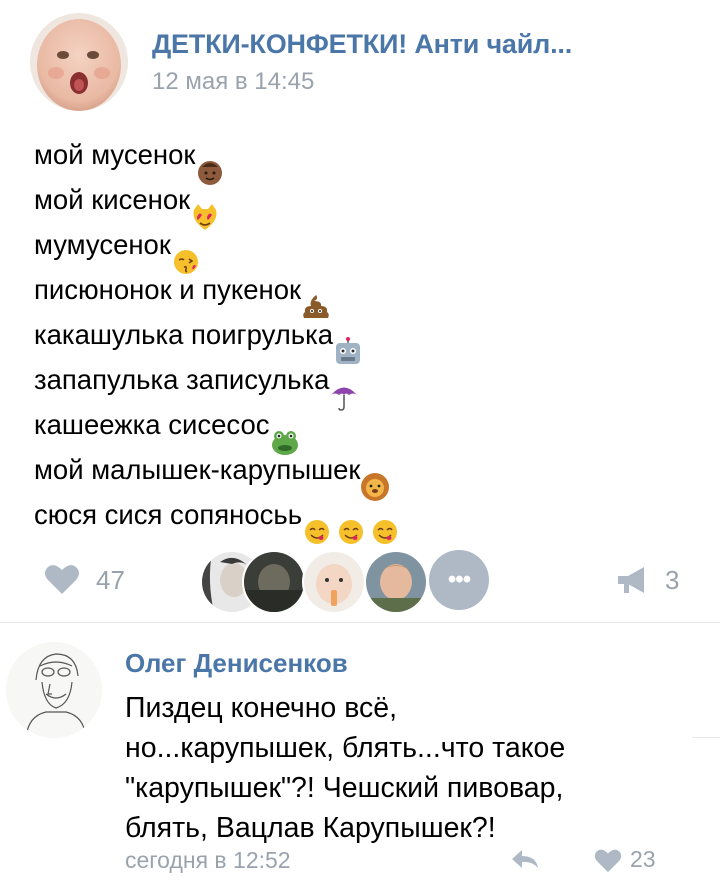 Image resolution: width=720 pixels, height=889 pixels. Describe the element at coordinates (236, 663) in the screenshot. I see `comment-author-name: Олег Денисенков` at that location.